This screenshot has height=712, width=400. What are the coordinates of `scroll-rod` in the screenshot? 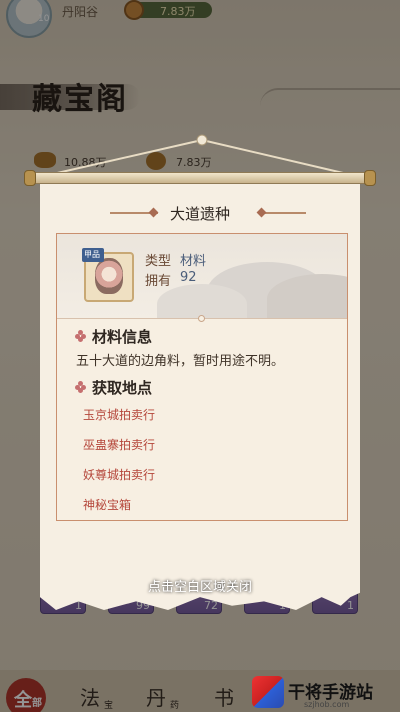 It's located at (200, 178).